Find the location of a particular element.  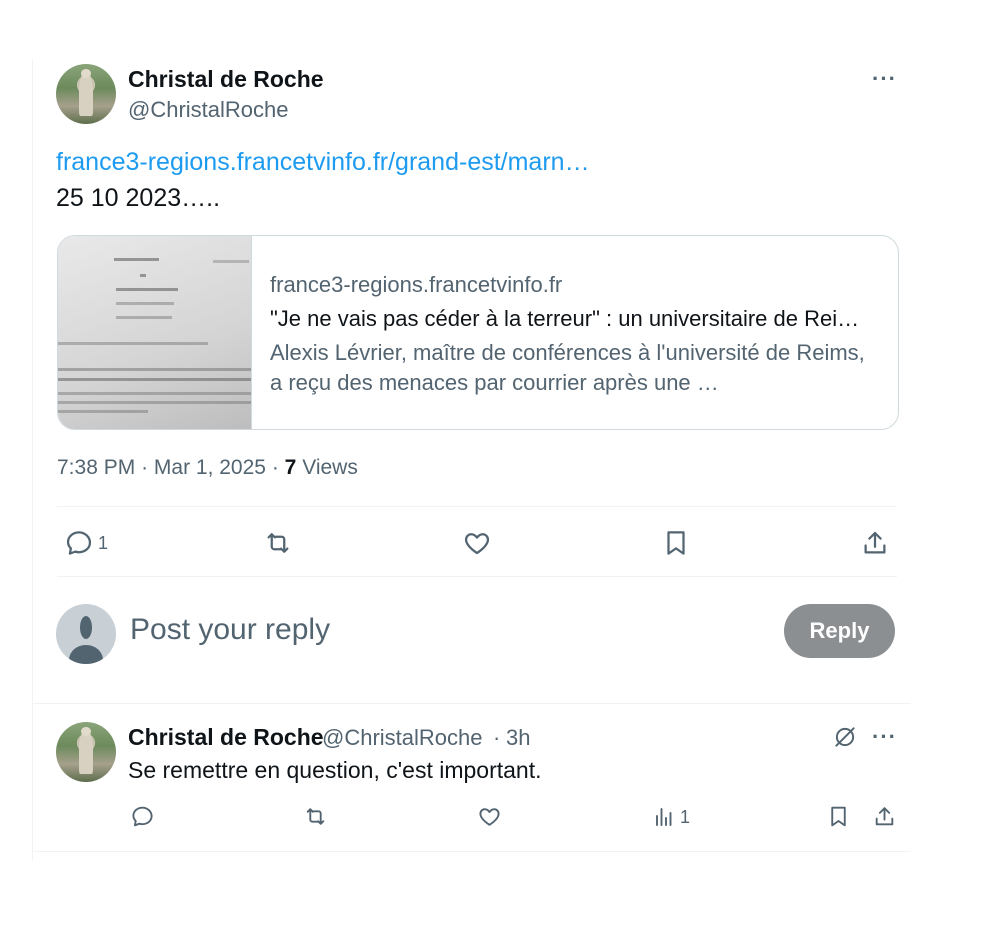

views-count: 7 is located at coordinates (290, 467).